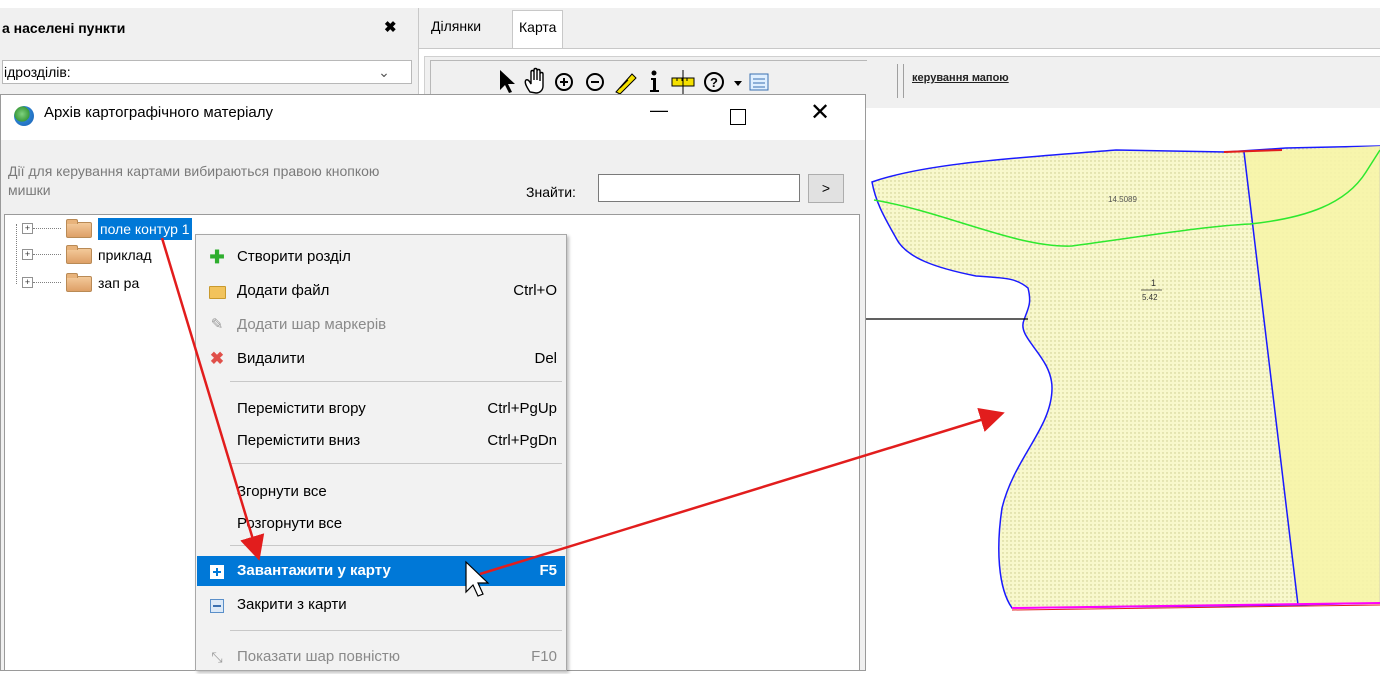  What do you see at coordinates (217, 607) in the screenshot?
I see `collapse-square-icon` at bounding box center [217, 607].